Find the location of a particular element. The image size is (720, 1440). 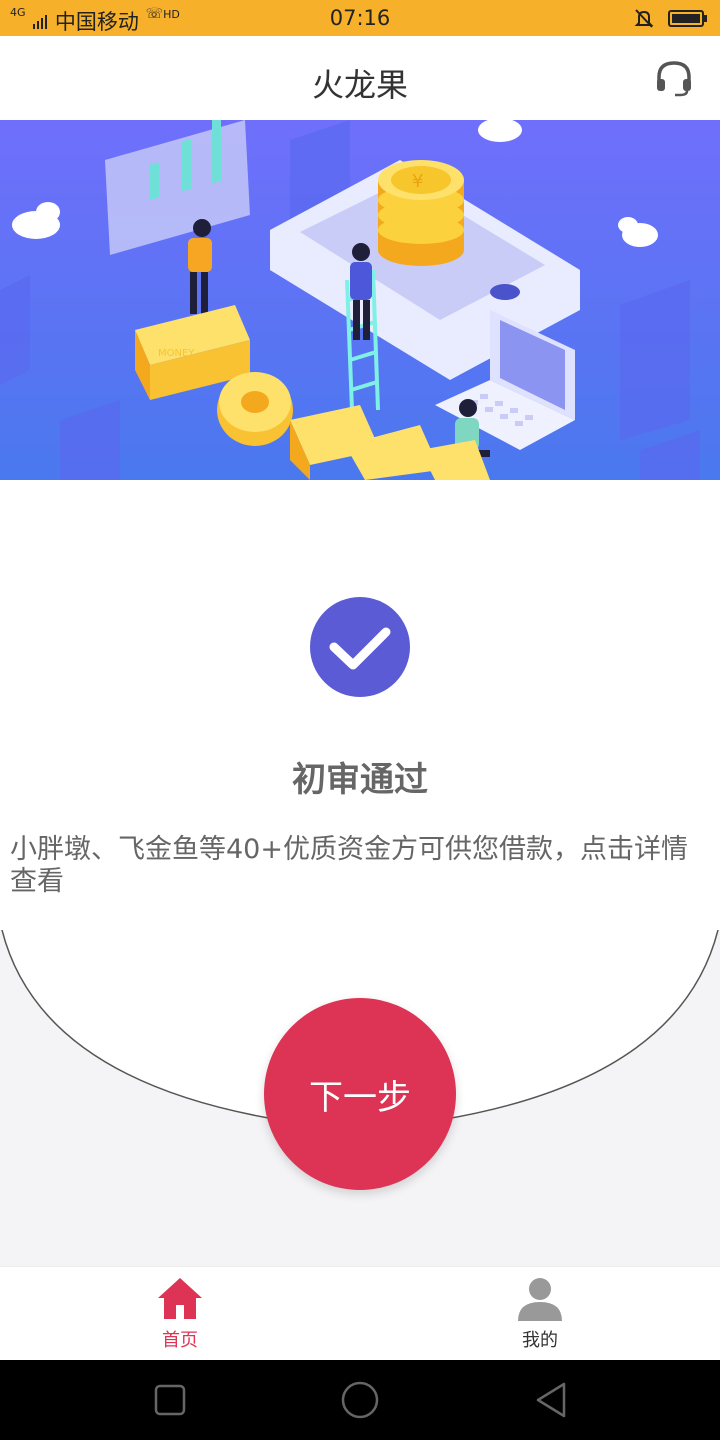

home-nav-icon is located at coordinates (360, 1400).